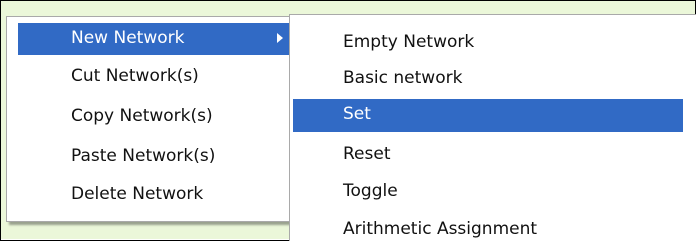 The image size is (696, 242). What do you see at coordinates (370, 191) in the screenshot?
I see `submenu-item-label: Toggle` at bounding box center [370, 191].